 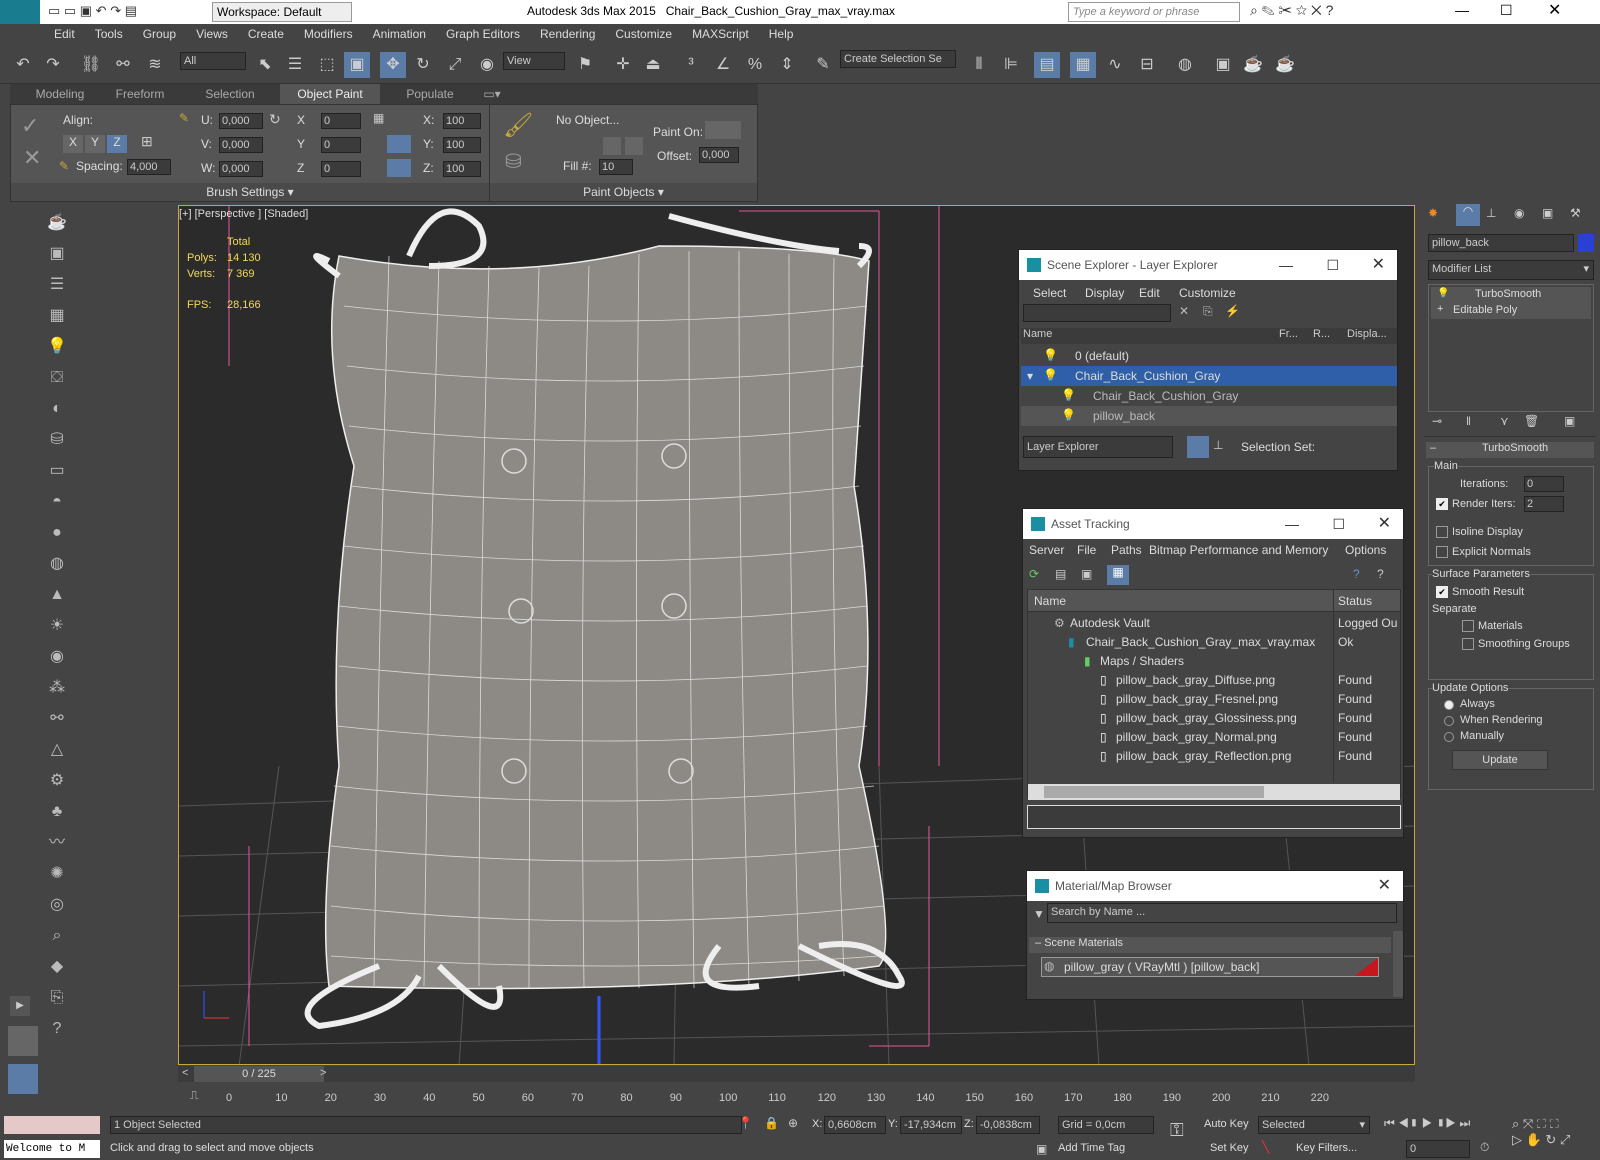 What do you see at coordinates (793, 1123) in the screenshot?
I see `absolute-mode-icon: ⊕` at bounding box center [793, 1123].